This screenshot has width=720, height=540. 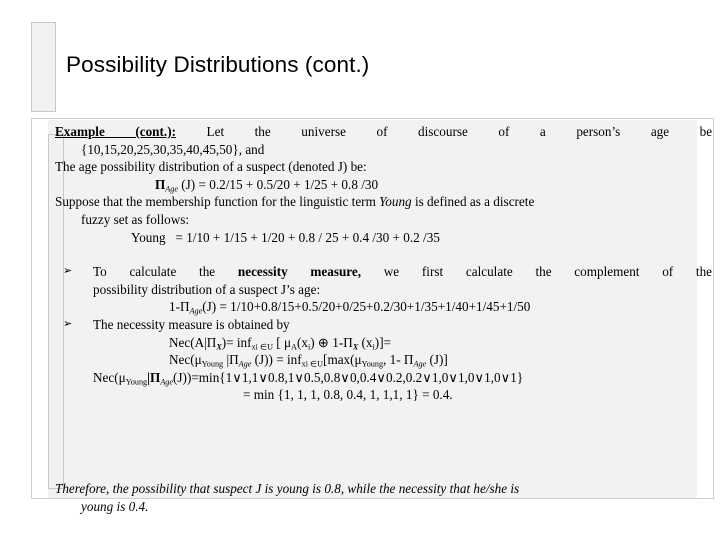 I want to click on pi-age-value: (J) = 0.2/15 + 0.5/20 + 1/25 + 0.8 /30, so click(x=280, y=184).